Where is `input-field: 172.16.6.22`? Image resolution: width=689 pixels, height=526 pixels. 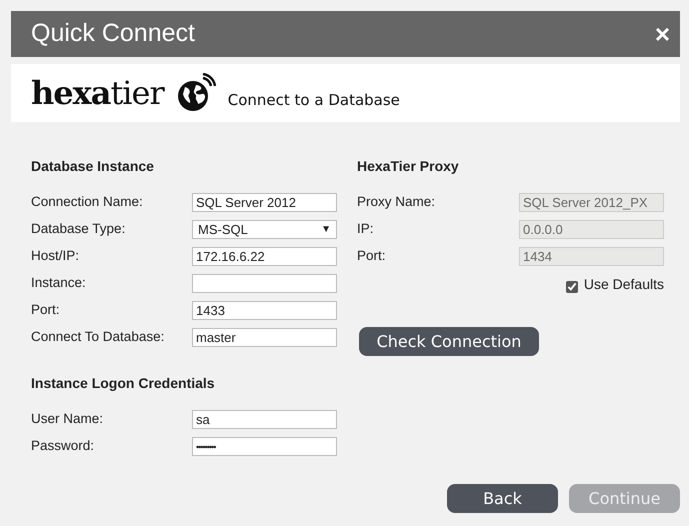
input-field: 172.16.6.22 is located at coordinates (264, 256).